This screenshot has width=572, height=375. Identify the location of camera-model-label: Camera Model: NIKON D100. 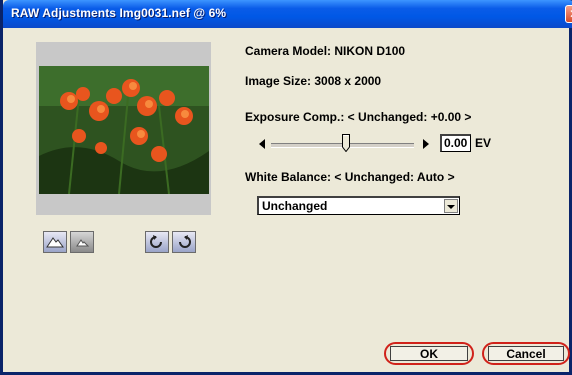
(325, 51).